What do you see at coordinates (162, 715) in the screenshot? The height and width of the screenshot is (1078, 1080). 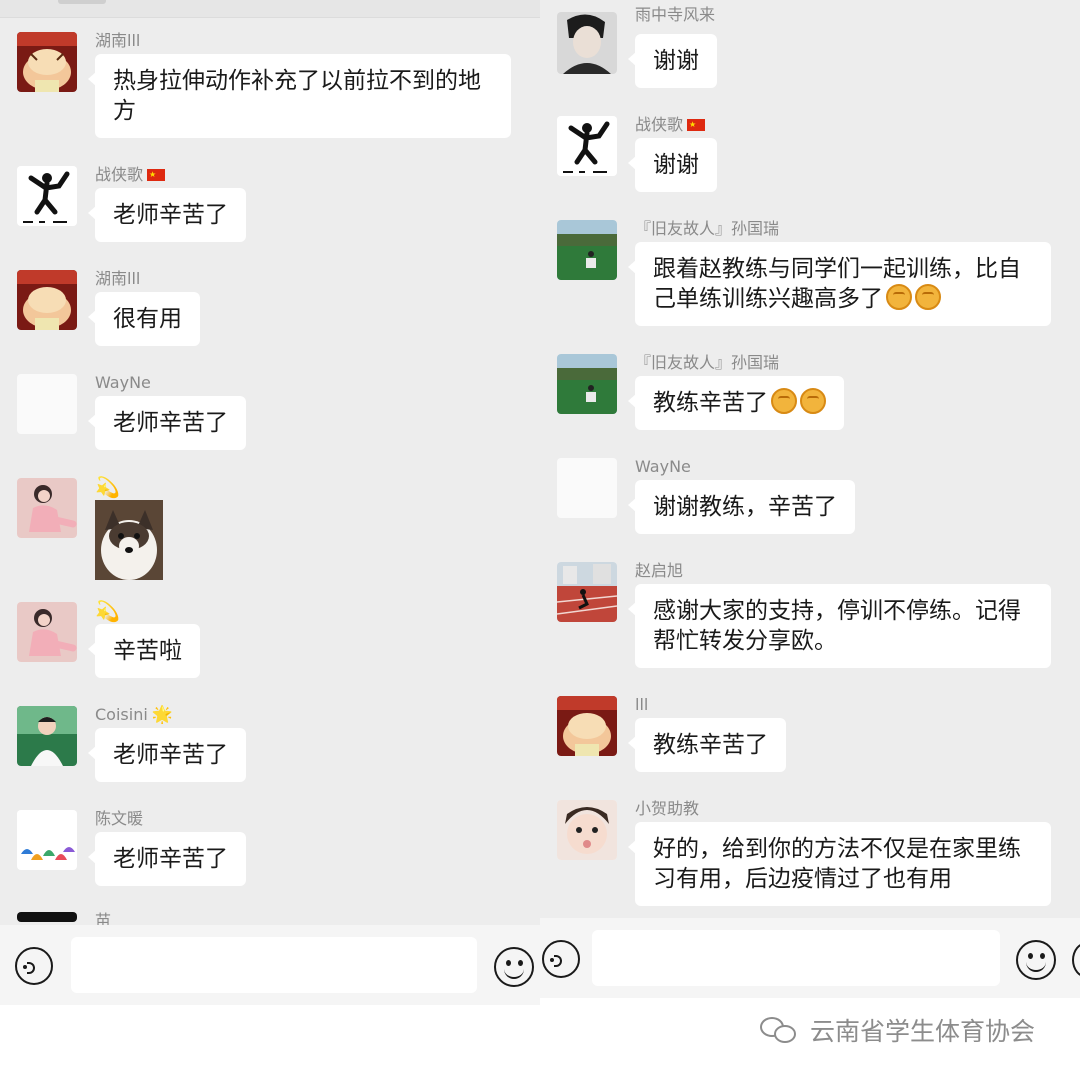 I see `star-icon: 🌟` at bounding box center [162, 715].